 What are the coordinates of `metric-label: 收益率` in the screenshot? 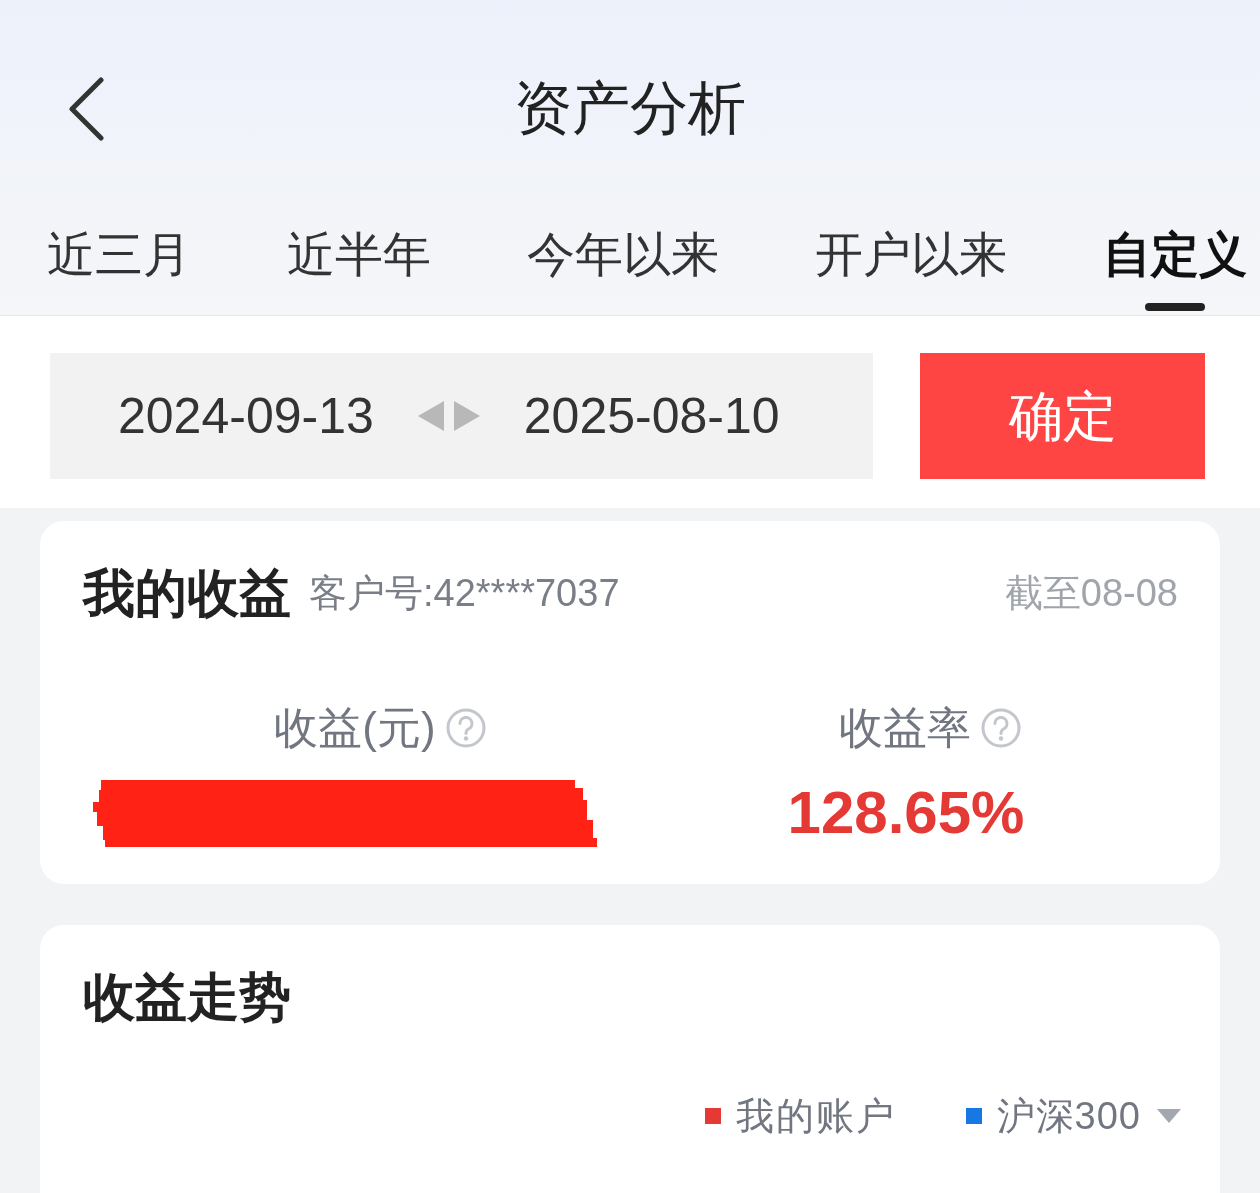 It's located at (905, 728).